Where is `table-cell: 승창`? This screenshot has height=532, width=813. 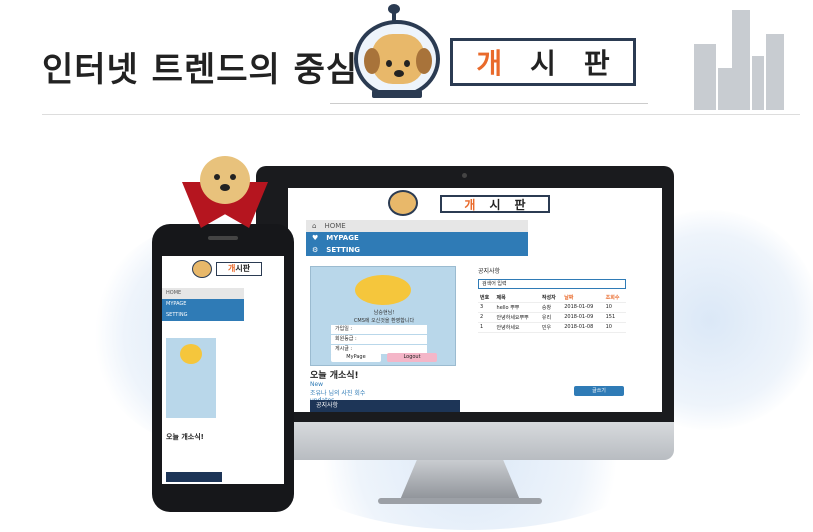 table-cell: 승창 is located at coordinates (551, 307).